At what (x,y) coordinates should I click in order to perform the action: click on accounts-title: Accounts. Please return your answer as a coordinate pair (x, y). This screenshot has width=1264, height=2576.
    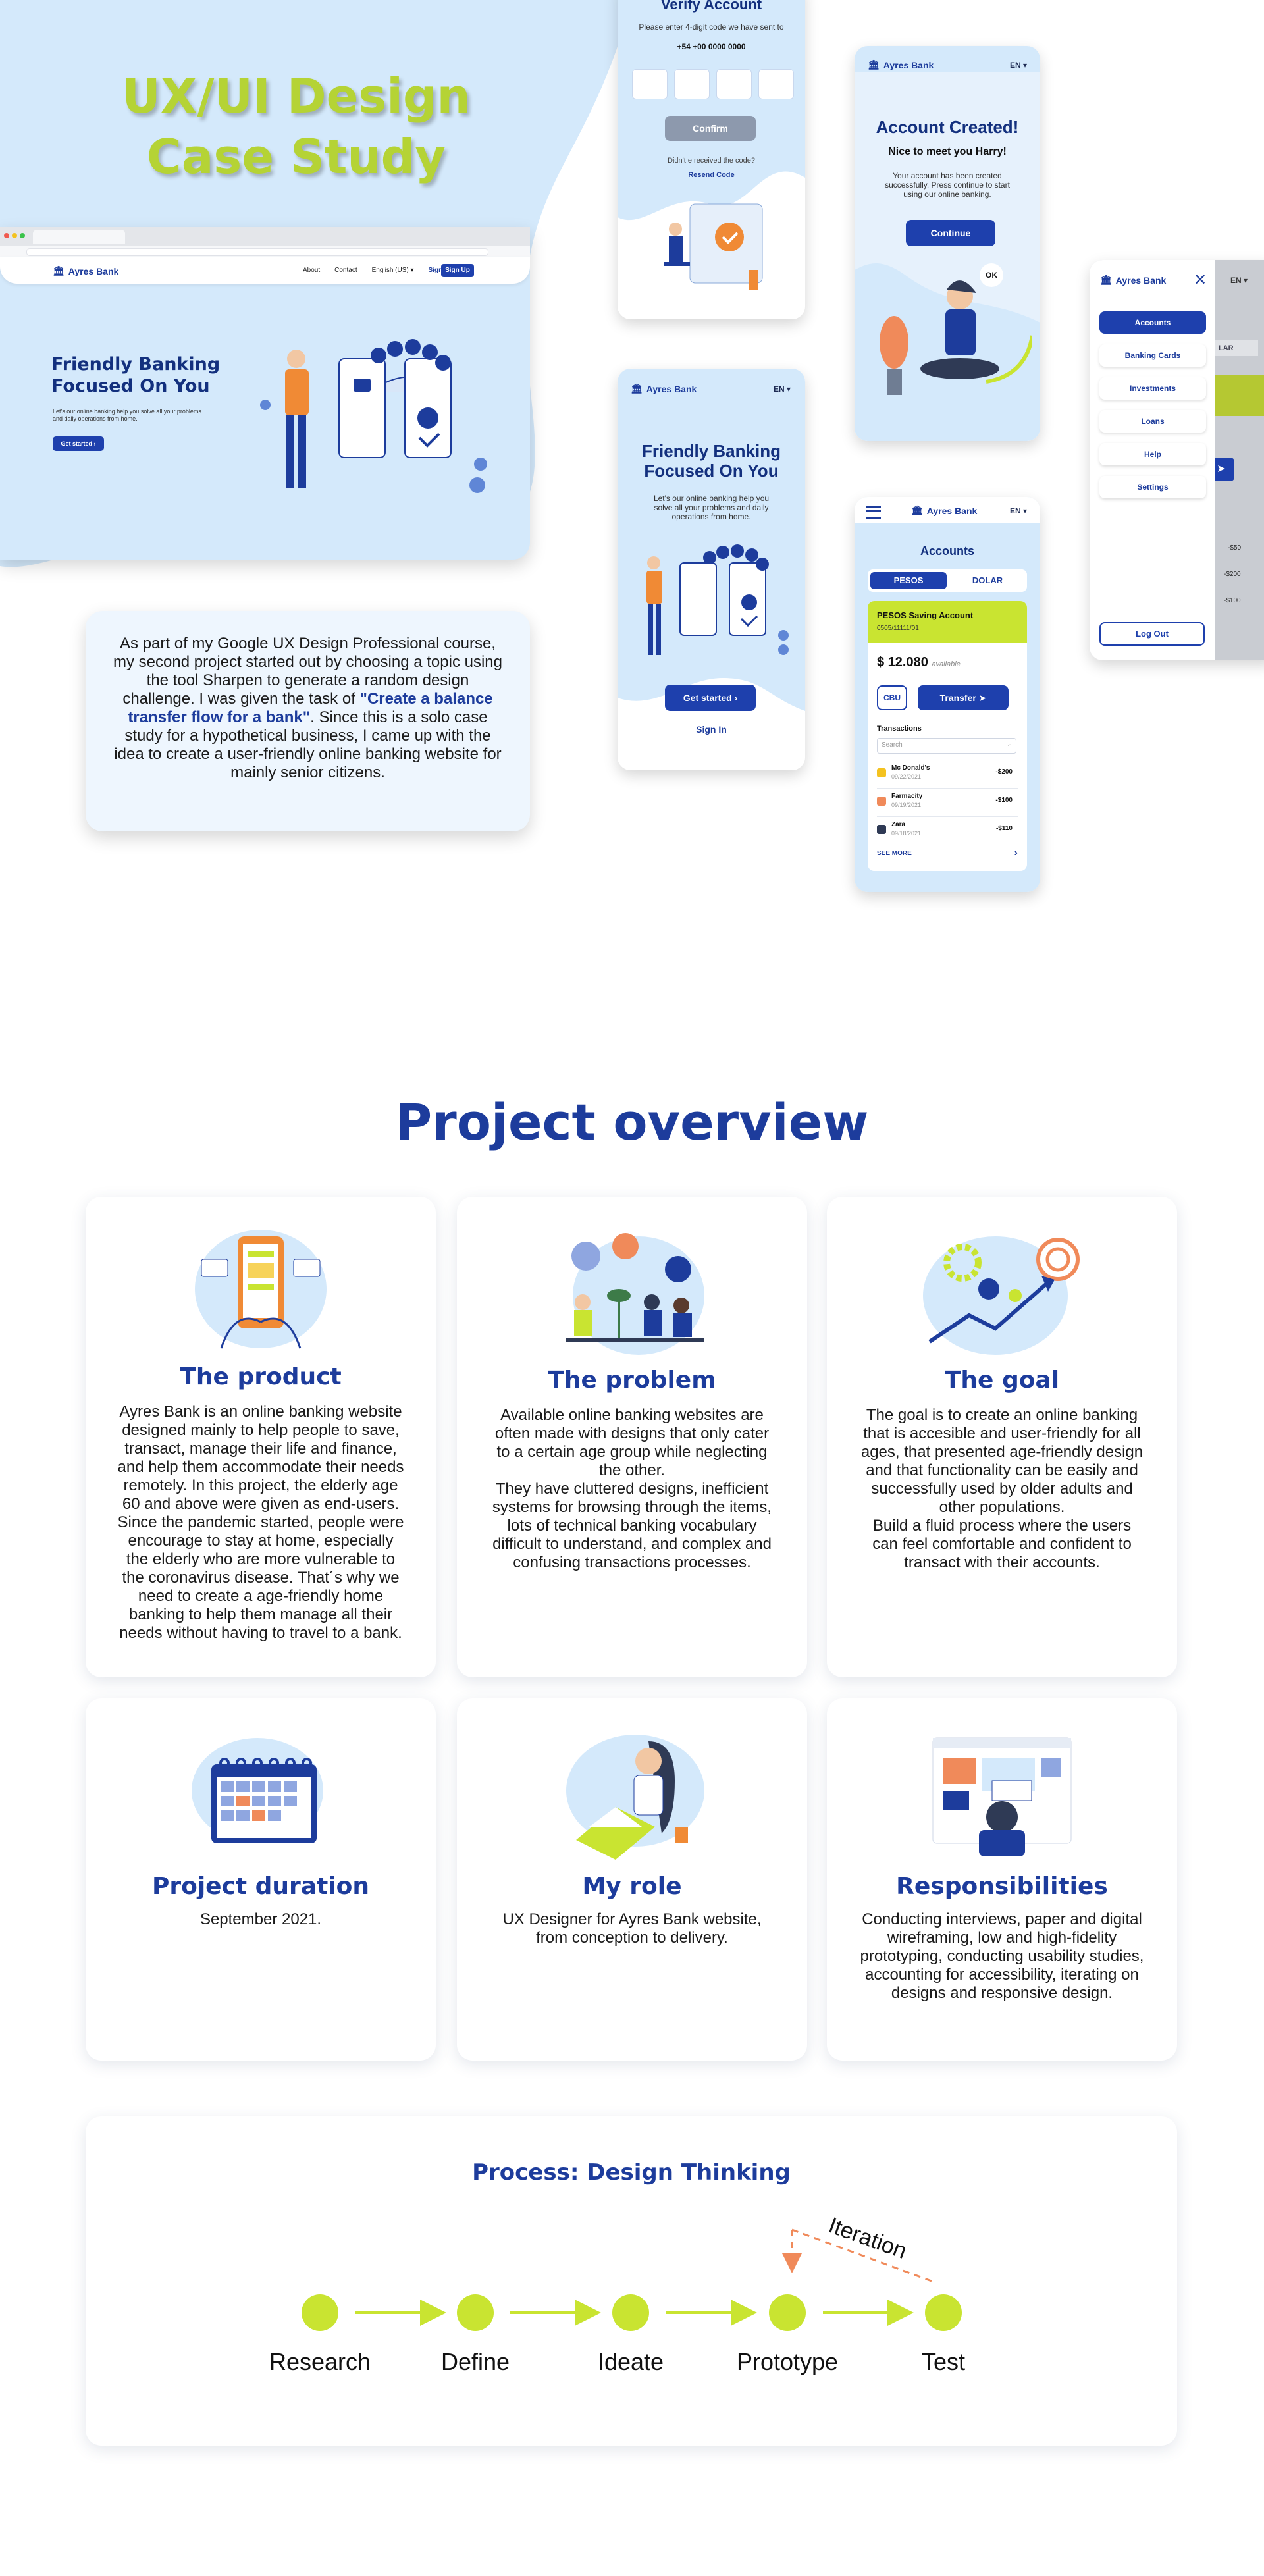
    Looking at the image, I should click on (947, 551).